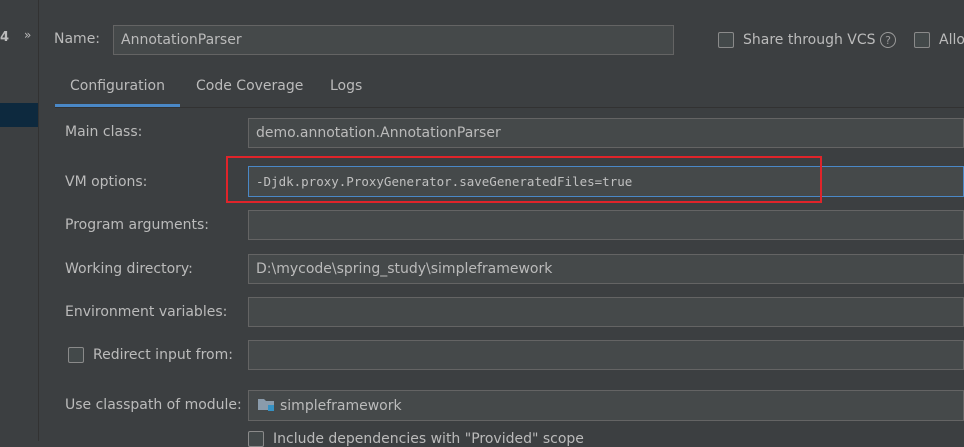 This screenshot has width=964, height=447. I want to click on tab-strip-divider, so click(509, 107).